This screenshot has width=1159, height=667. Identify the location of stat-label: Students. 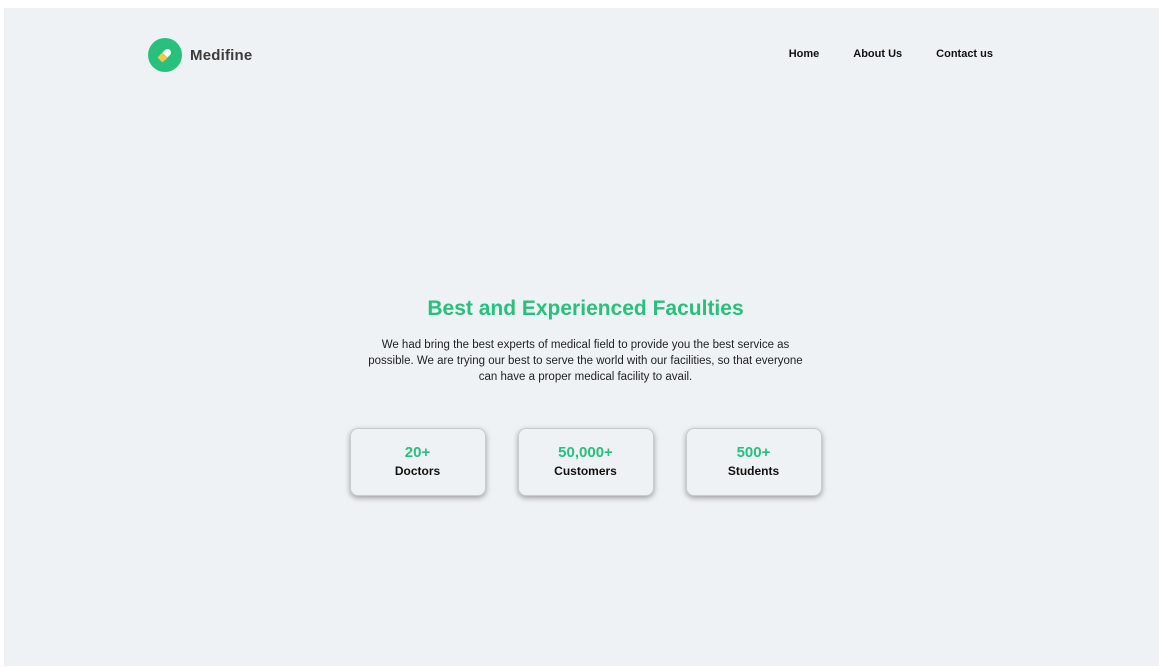
(753, 471).